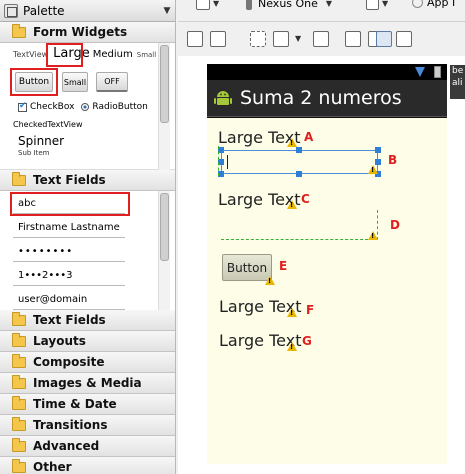 This screenshot has height=474, width=465. What do you see at coordinates (87, 362) in the screenshot?
I see `category-composite: Composite` at bounding box center [87, 362].